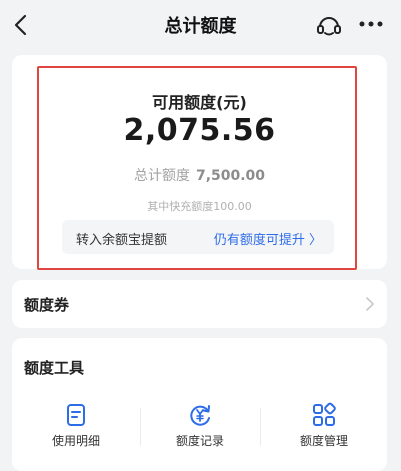 Image resolution: width=401 pixels, height=471 pixels. I want to click on navigation-bar: 总计额度, so click(200, 25).